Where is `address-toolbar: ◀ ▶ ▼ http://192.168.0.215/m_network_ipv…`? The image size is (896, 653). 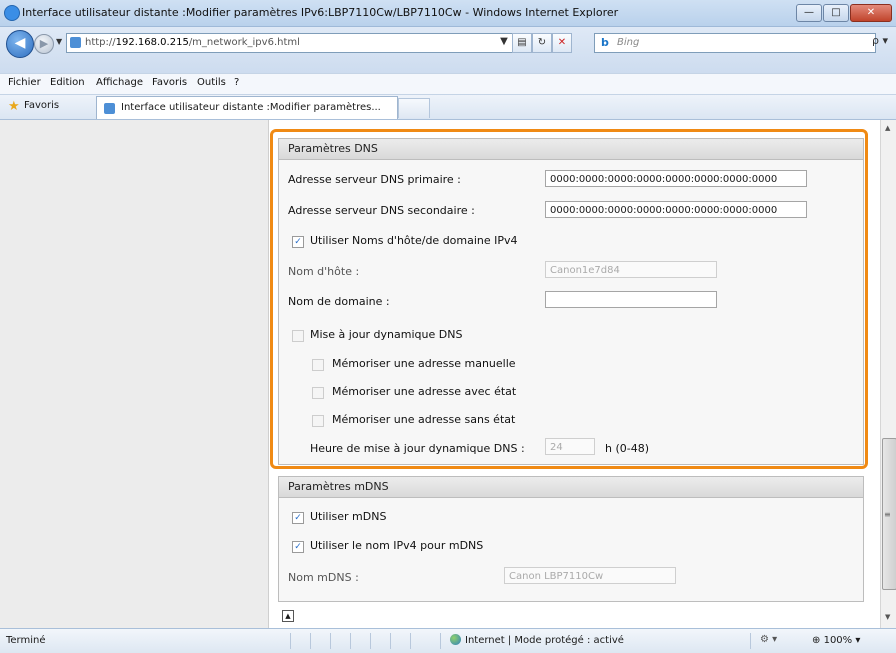 address-toolbar: ◀ ▶ ▼ http://192.168.0.215/m_network_ipv… is located at coordinates (448, 50).